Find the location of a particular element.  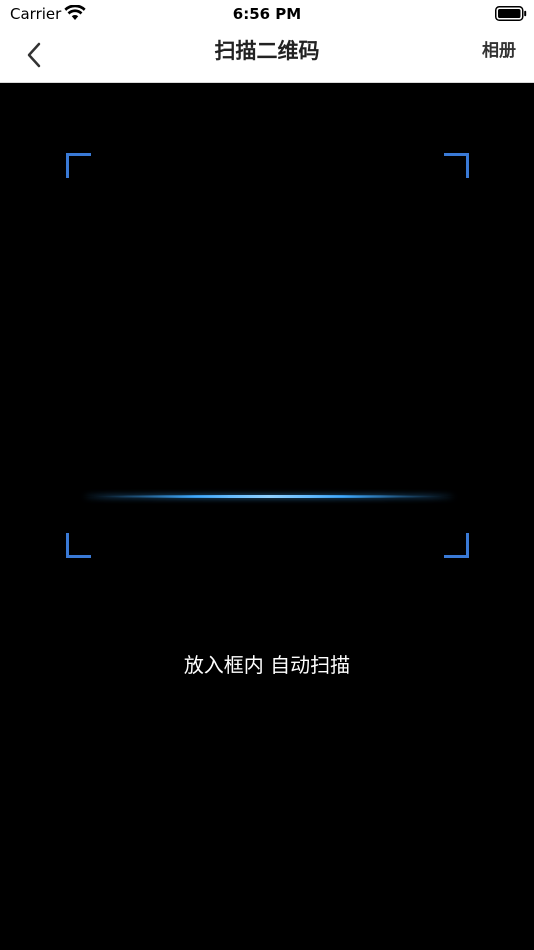

page-title: 扫描二维码 is located at coordinates (267, 51).